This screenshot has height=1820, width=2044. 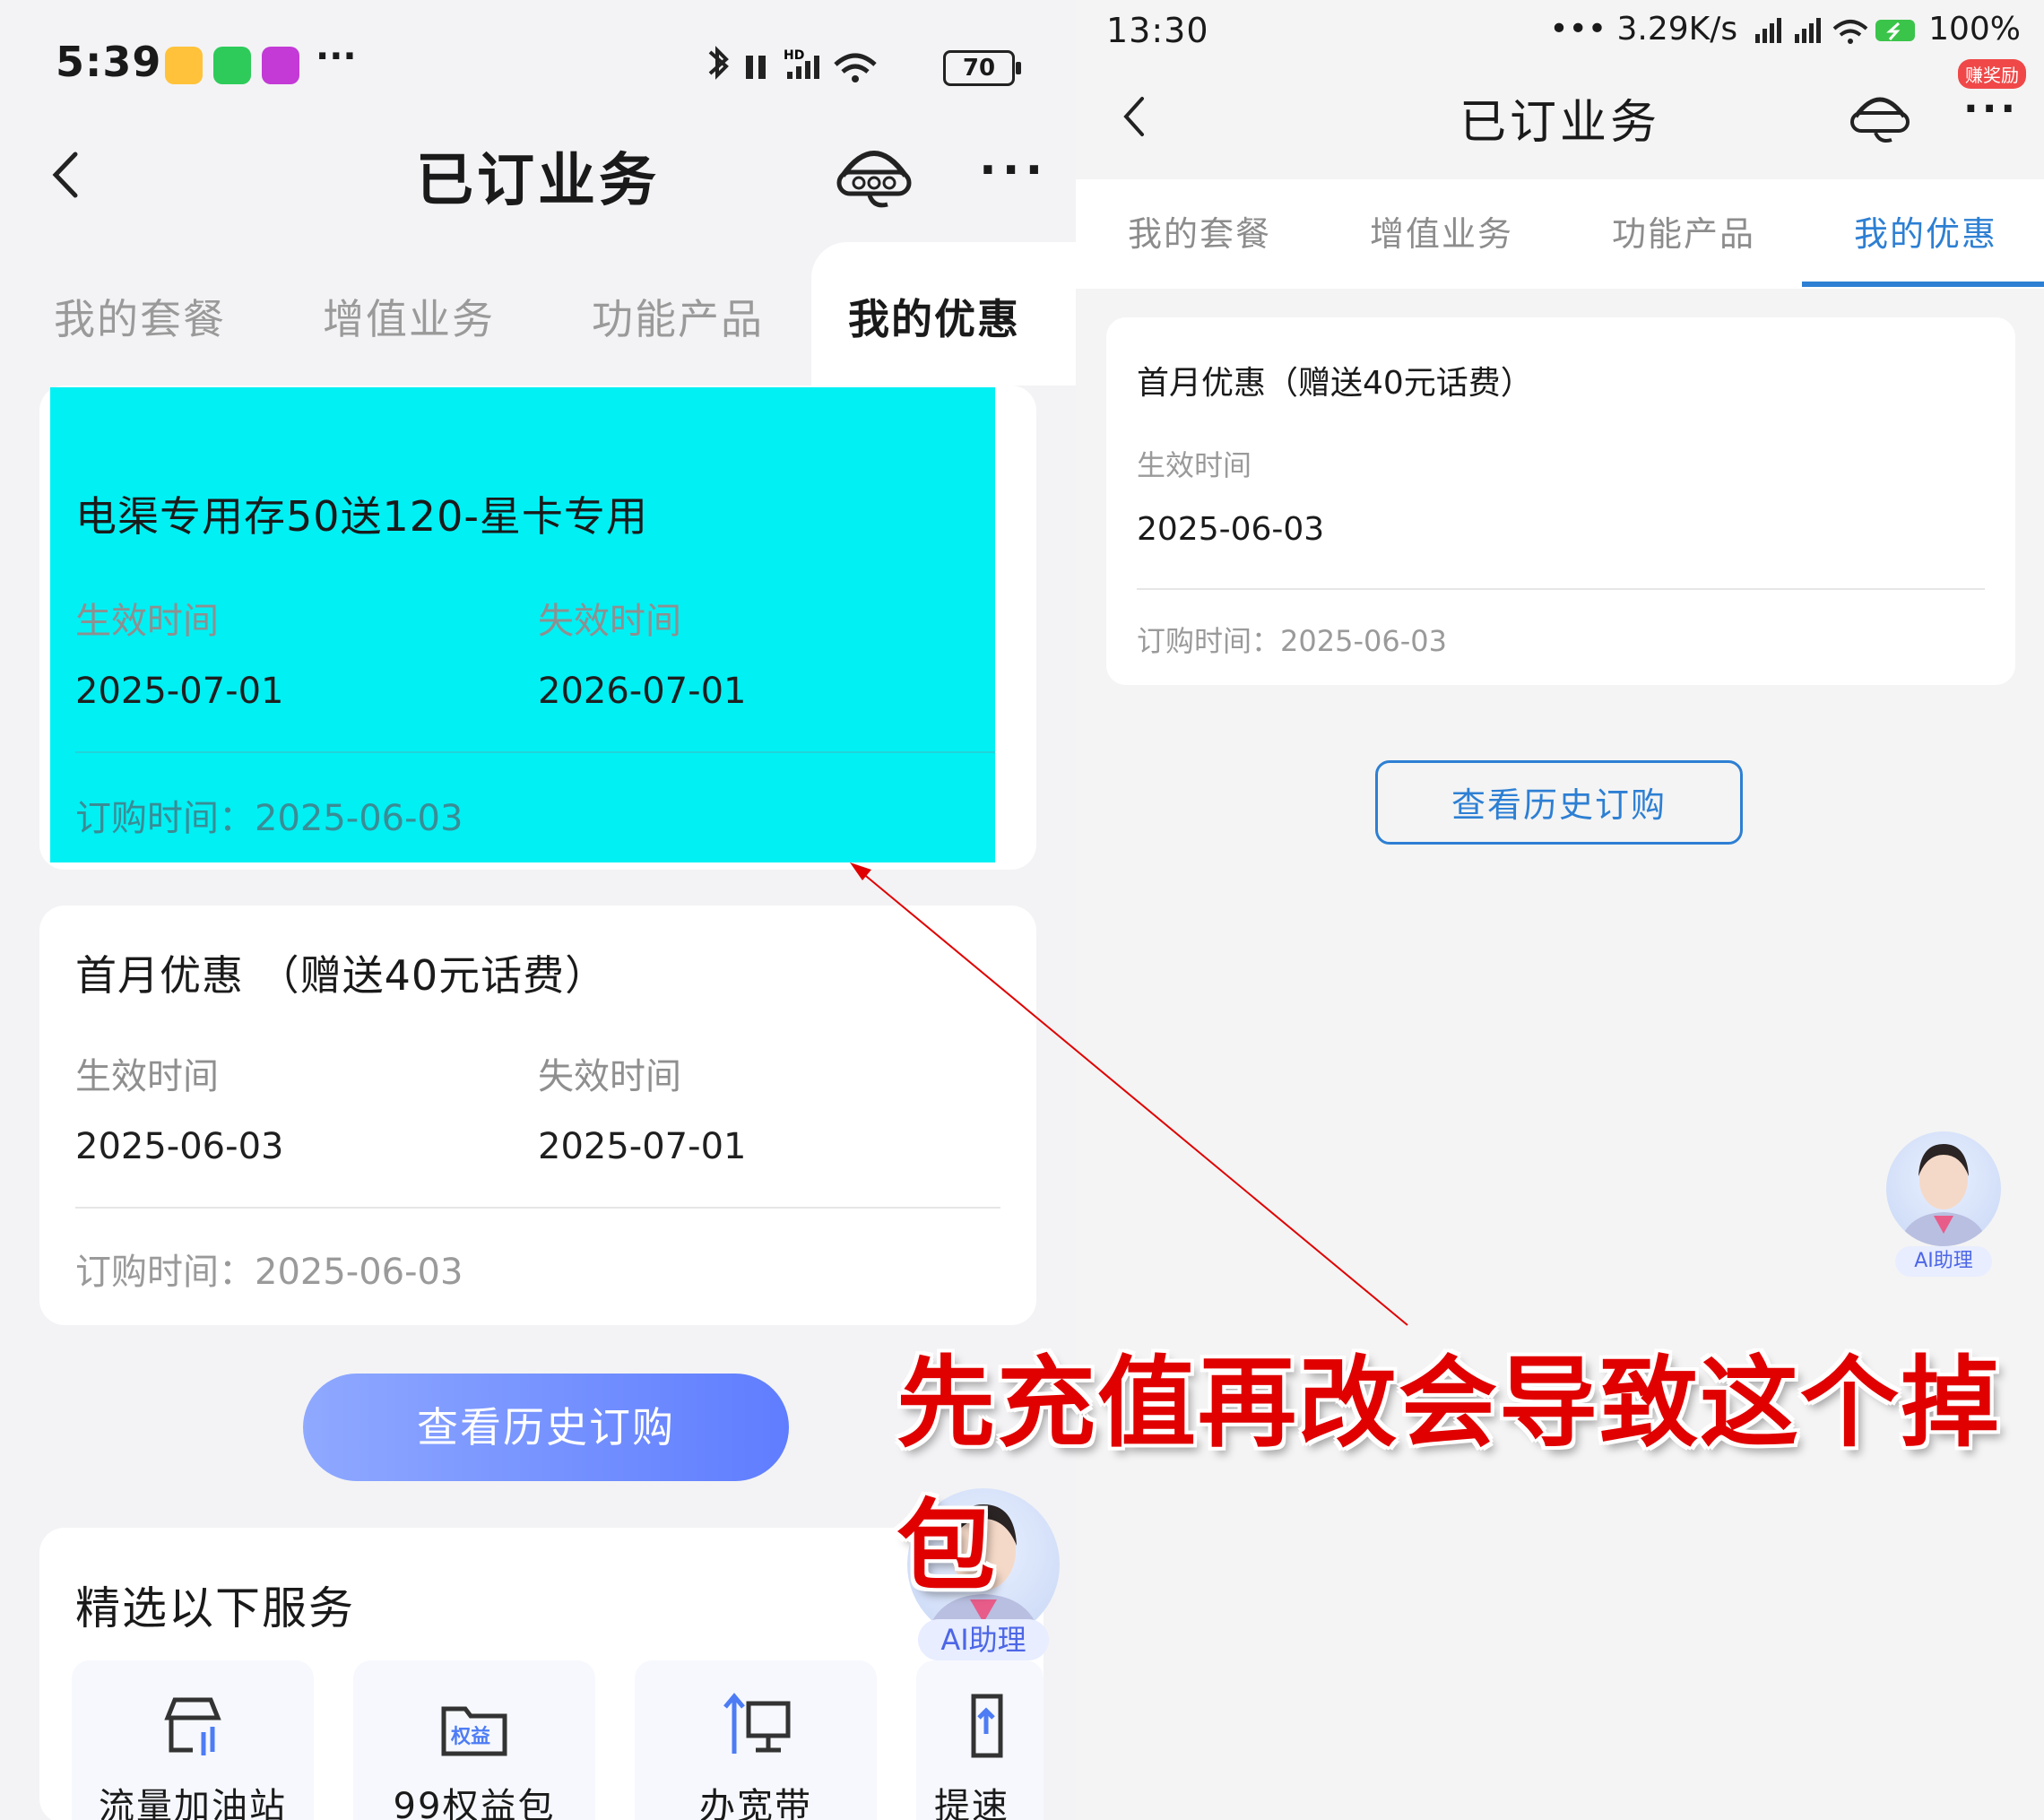 I want to click on ai-assistant-avatar, so click(x=1944, y=1188).